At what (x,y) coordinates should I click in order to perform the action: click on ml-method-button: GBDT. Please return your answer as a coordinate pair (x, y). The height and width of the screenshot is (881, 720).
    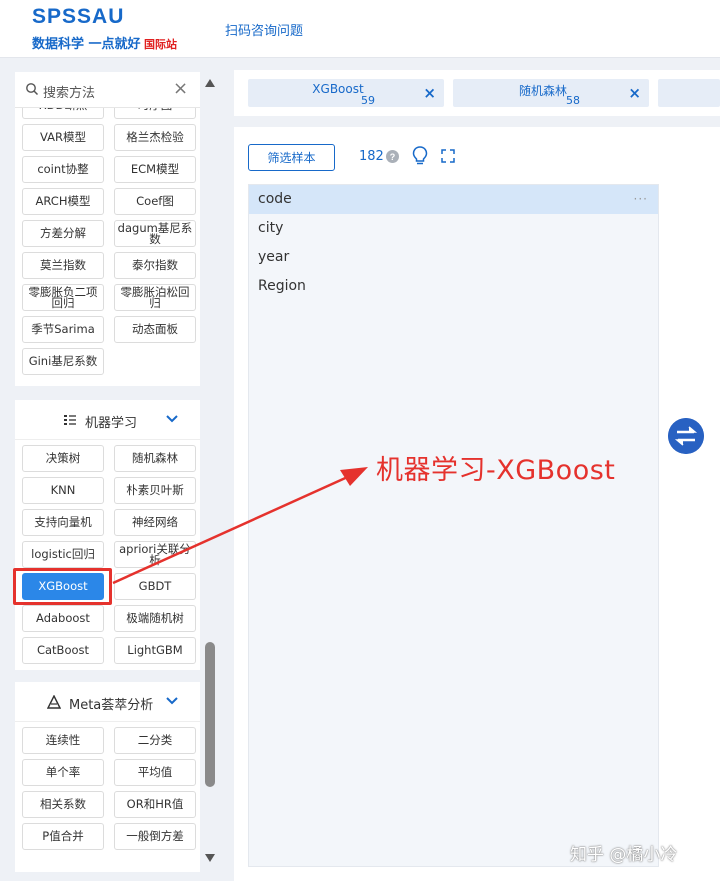
    Looking at the image, I should click on (155, 586).